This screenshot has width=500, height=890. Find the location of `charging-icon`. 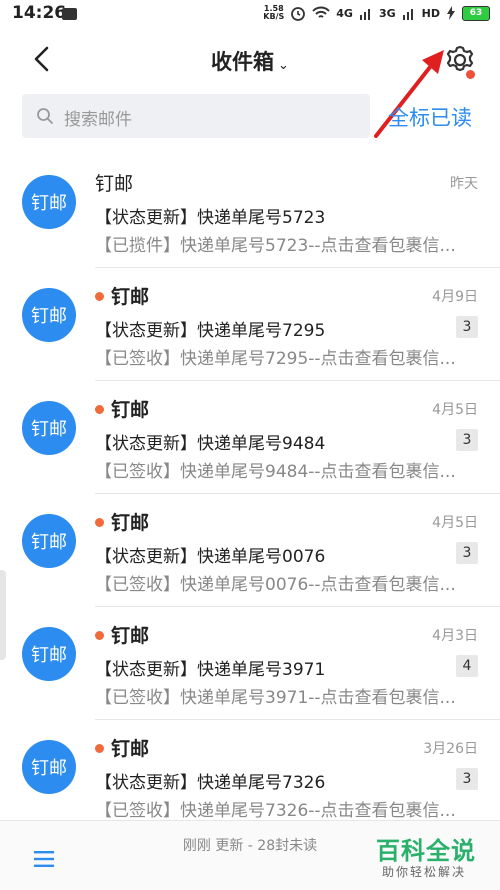

charging-icon is located at coordinates (451, 13).